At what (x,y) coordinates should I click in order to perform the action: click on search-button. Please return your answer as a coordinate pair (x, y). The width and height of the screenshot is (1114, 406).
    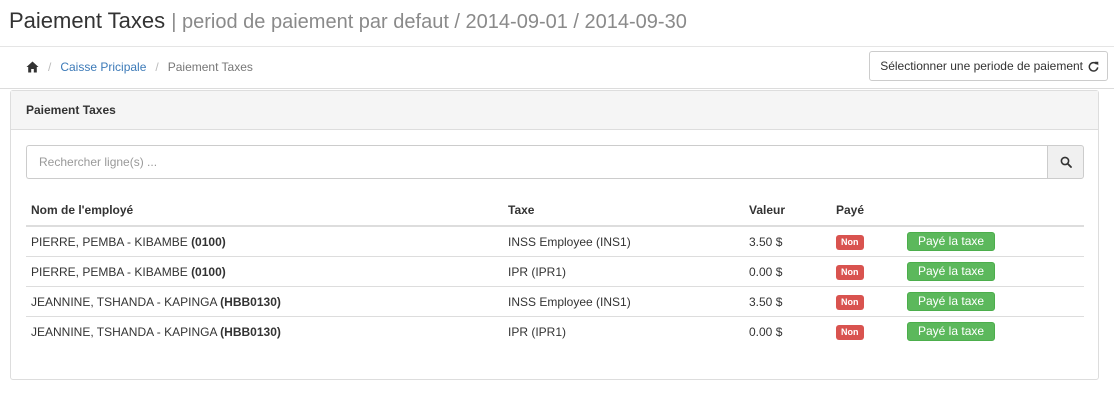
    Looking at the image, I should click on (1065, 162).